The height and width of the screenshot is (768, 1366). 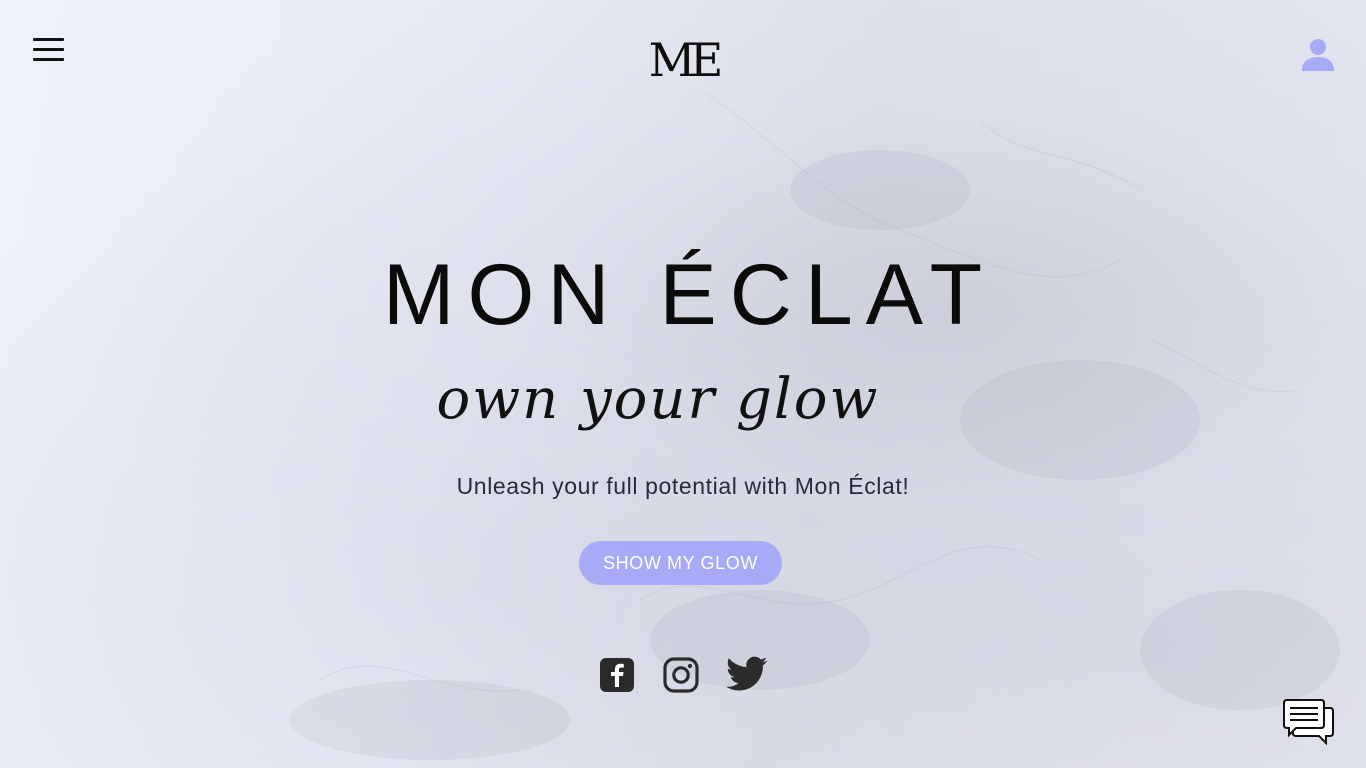 I want to click on chat-button, so click(x=1309, y=722).